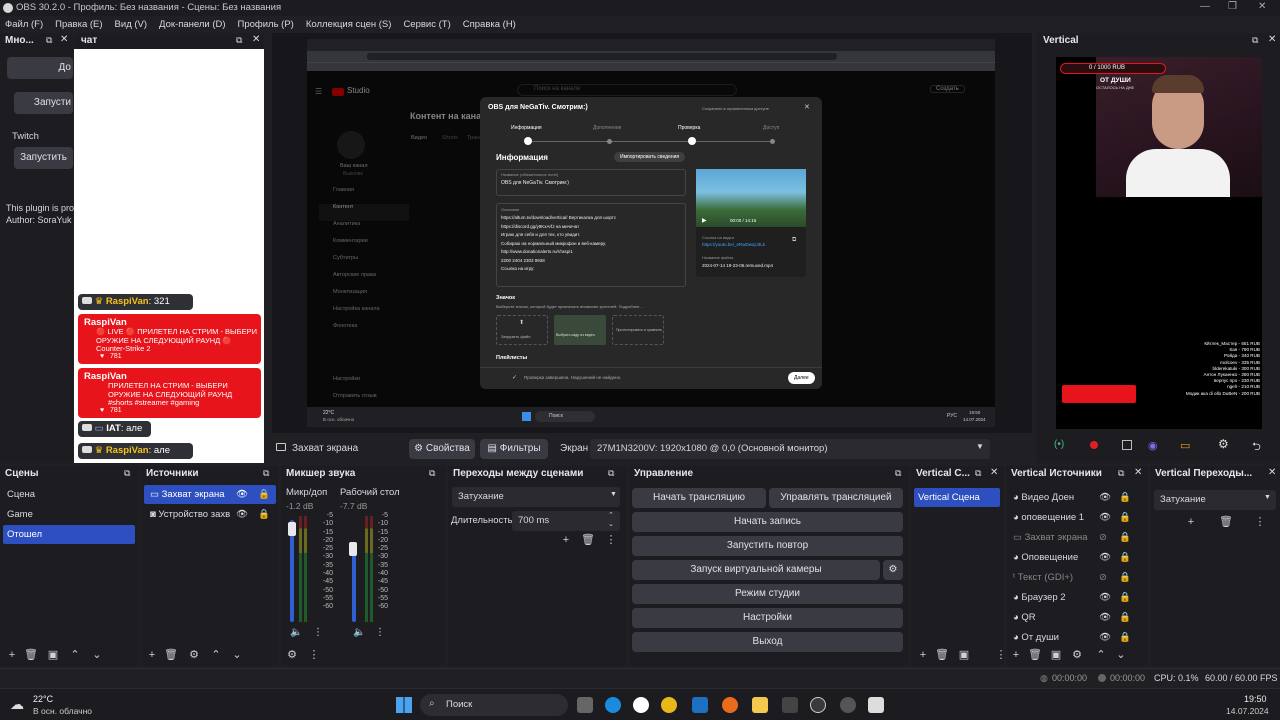 This screenshot has width=1280, height=720. I want to click on vertical-source-item: ▭ Захват экрана ⊘ 🔒, so click(1074, 538).